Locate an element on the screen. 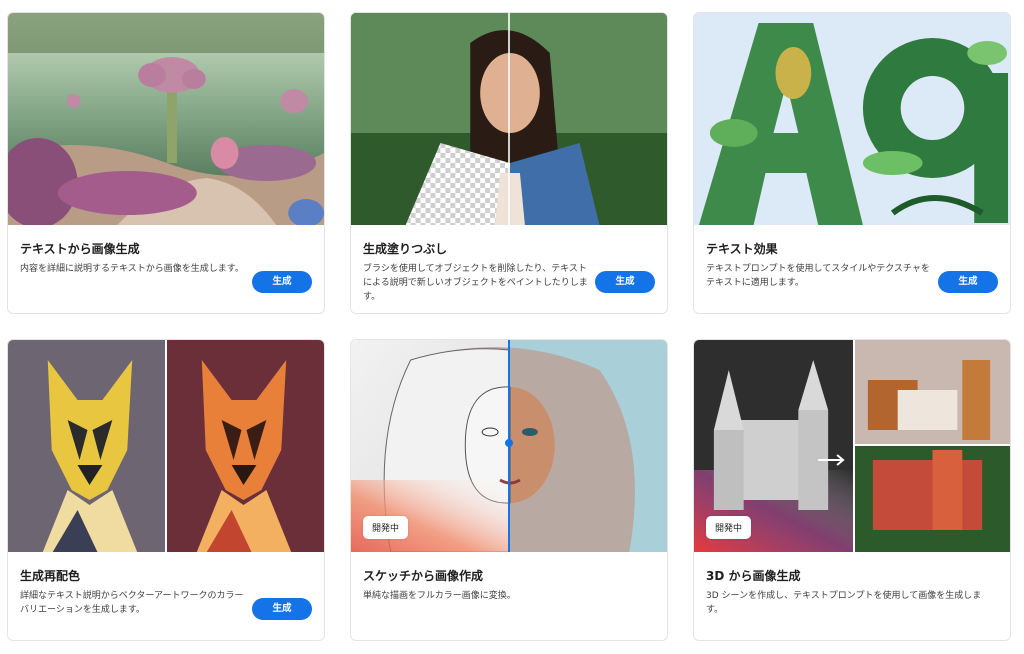  card-text-to-image: テキストから画像生成 内容を詳細に説明するテキストから画像を生成します。 生成 is located at coordinates (166, 163).